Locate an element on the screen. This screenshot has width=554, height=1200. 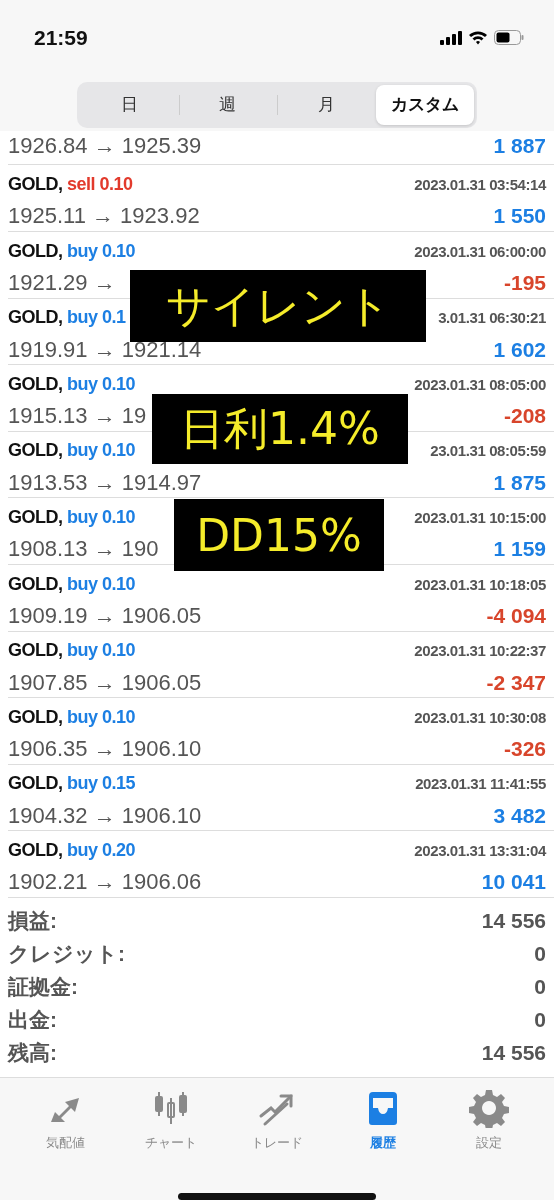
deal-symbol: GOLD, buy 0.1 is located at coordinates (67, 318).